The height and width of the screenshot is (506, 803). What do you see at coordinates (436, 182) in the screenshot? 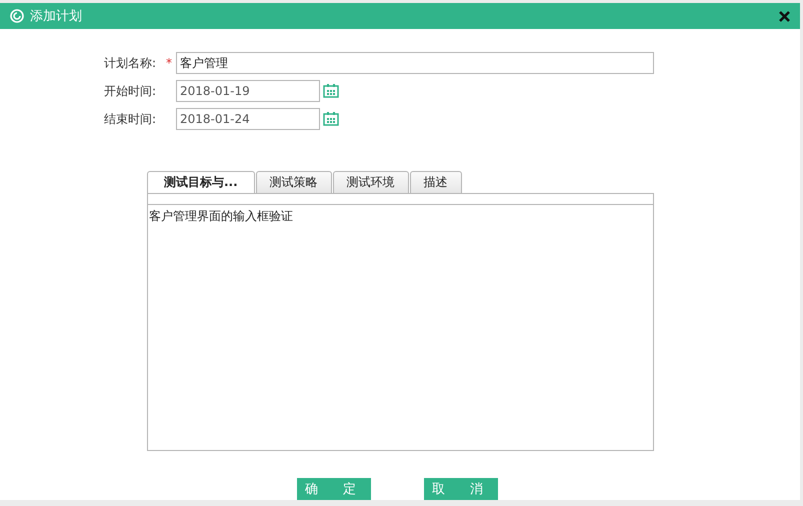
I see `tab: 描述` at bounding box center [436, 182].